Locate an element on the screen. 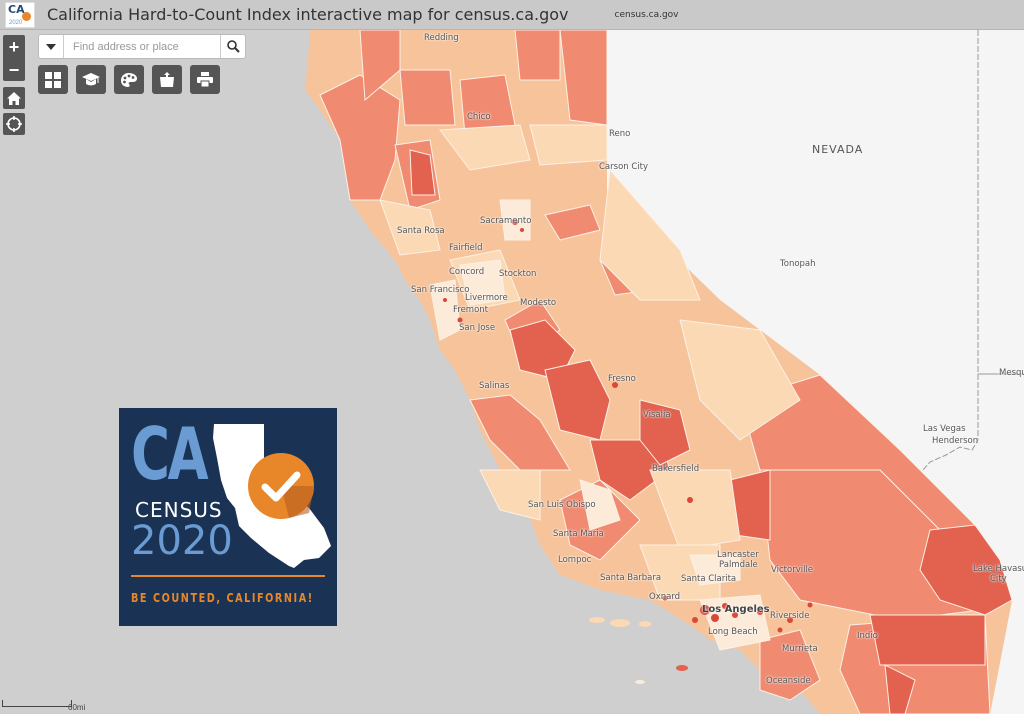 The image size is (1024, 714). place-label: San Jose is located at coordinates (477, 328).